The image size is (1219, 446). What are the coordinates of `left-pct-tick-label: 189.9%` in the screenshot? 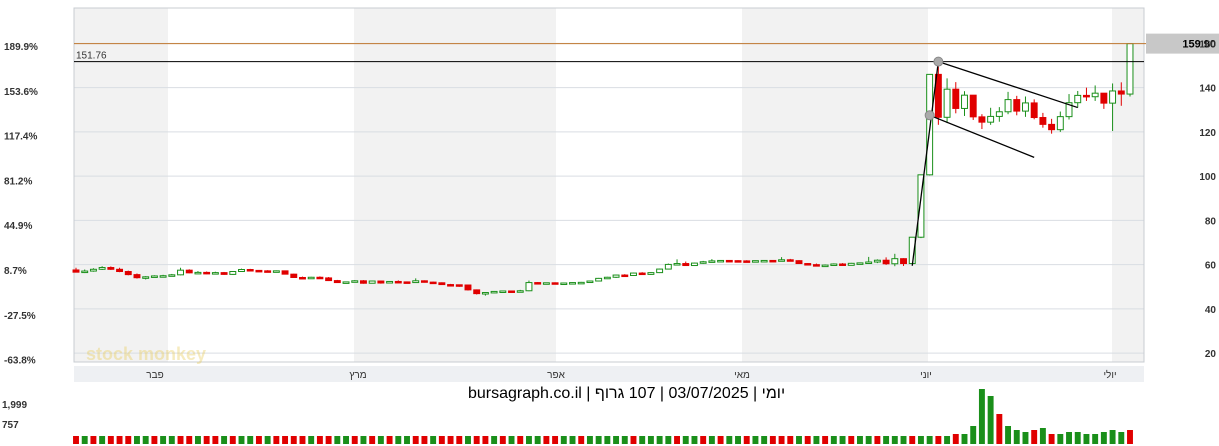 It's located at (21, 47).